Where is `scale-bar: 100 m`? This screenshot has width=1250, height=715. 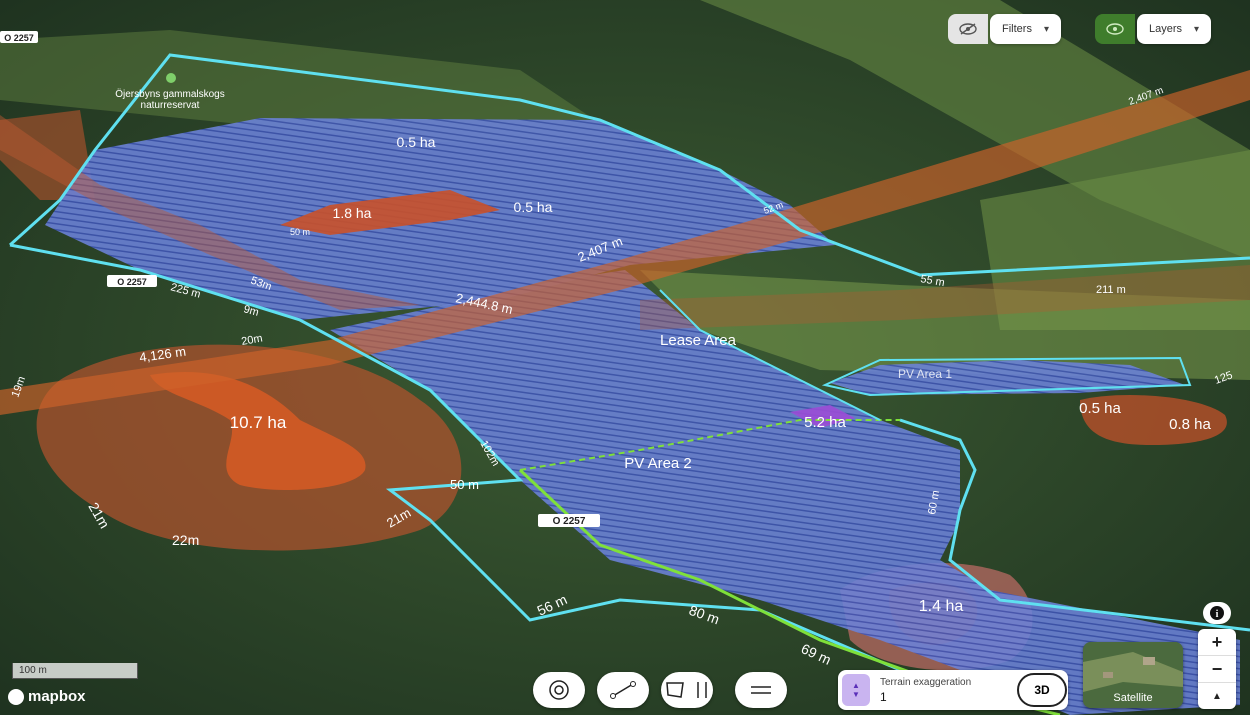
scale-bar: 100 m is located at coordinates (75, 671).